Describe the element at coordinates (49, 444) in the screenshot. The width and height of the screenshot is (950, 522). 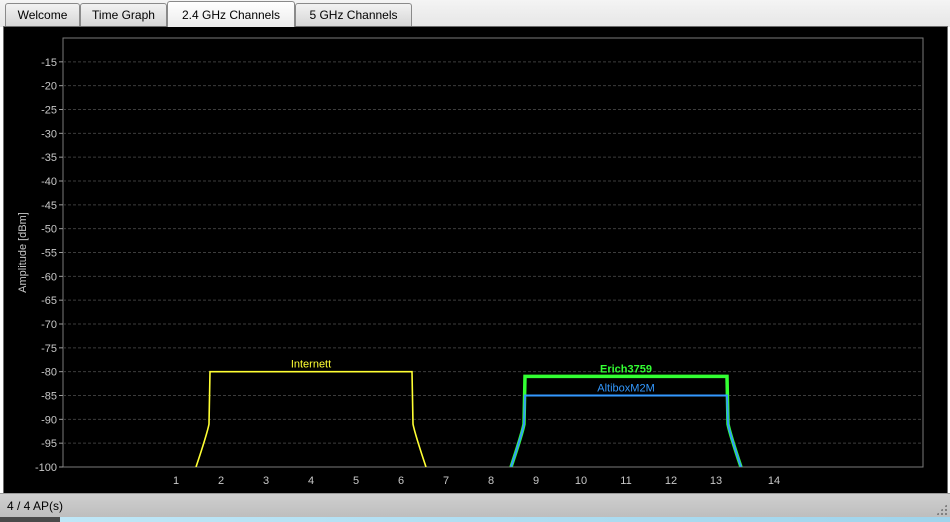
I see `y-tick-label: -95` at that location.